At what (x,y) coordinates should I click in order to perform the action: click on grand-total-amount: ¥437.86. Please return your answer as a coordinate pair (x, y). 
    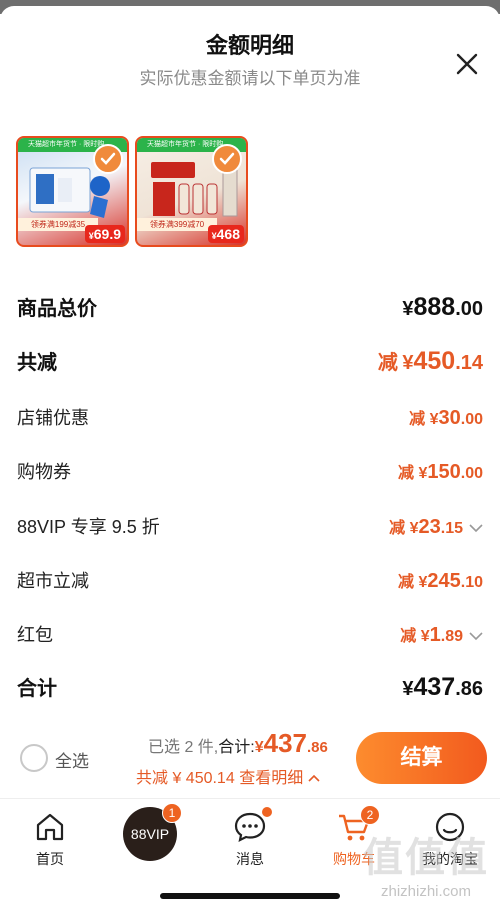
    Looking at the image, I should click on (442, 687).